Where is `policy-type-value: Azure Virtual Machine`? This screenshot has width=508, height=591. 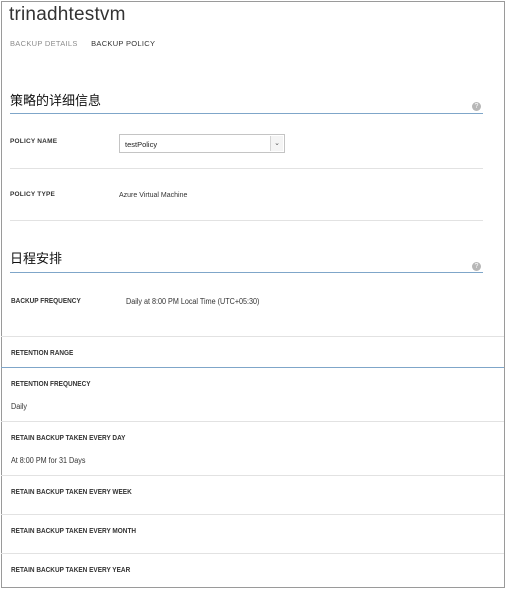
policy-type-value: Azure Virtual Machine is located at coordinates (153, 195).